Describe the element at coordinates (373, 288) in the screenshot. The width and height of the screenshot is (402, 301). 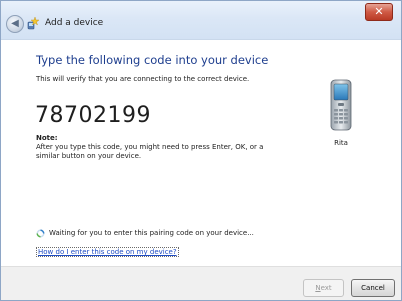
I see `cancel-button: Cancel` at that location.